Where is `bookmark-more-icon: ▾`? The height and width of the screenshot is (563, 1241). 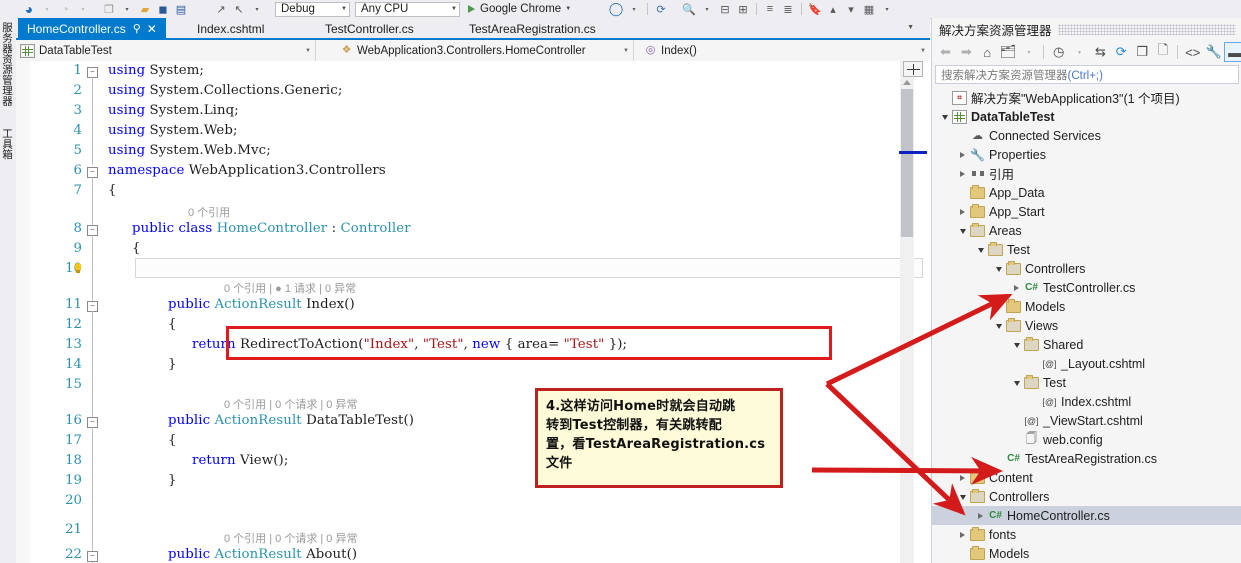
bookmark-more-icon: ▾ is located at coordinates (887, 9).